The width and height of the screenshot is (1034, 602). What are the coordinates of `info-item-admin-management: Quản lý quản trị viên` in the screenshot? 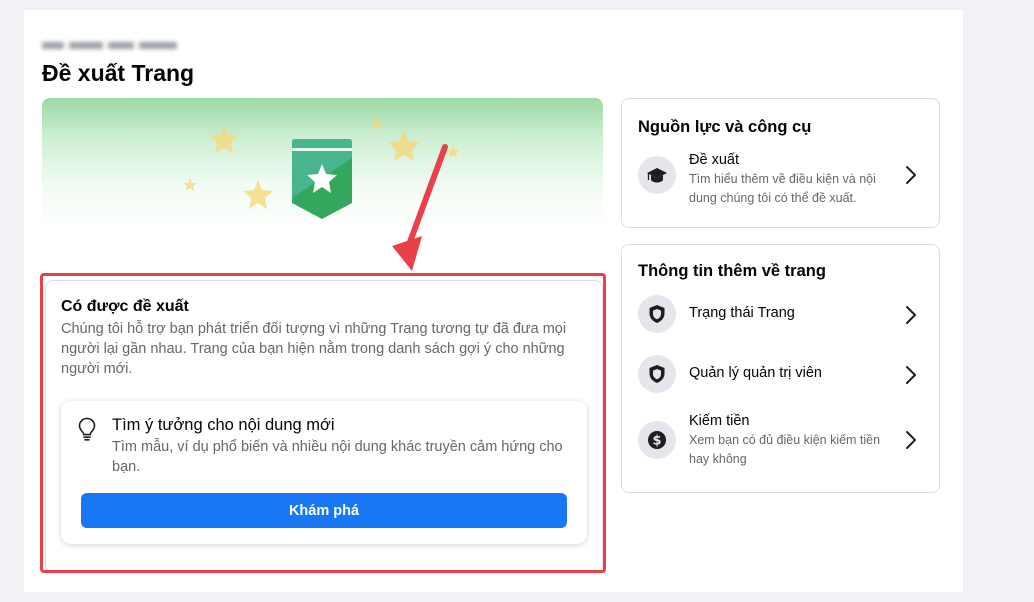 It's located at (780, 375).